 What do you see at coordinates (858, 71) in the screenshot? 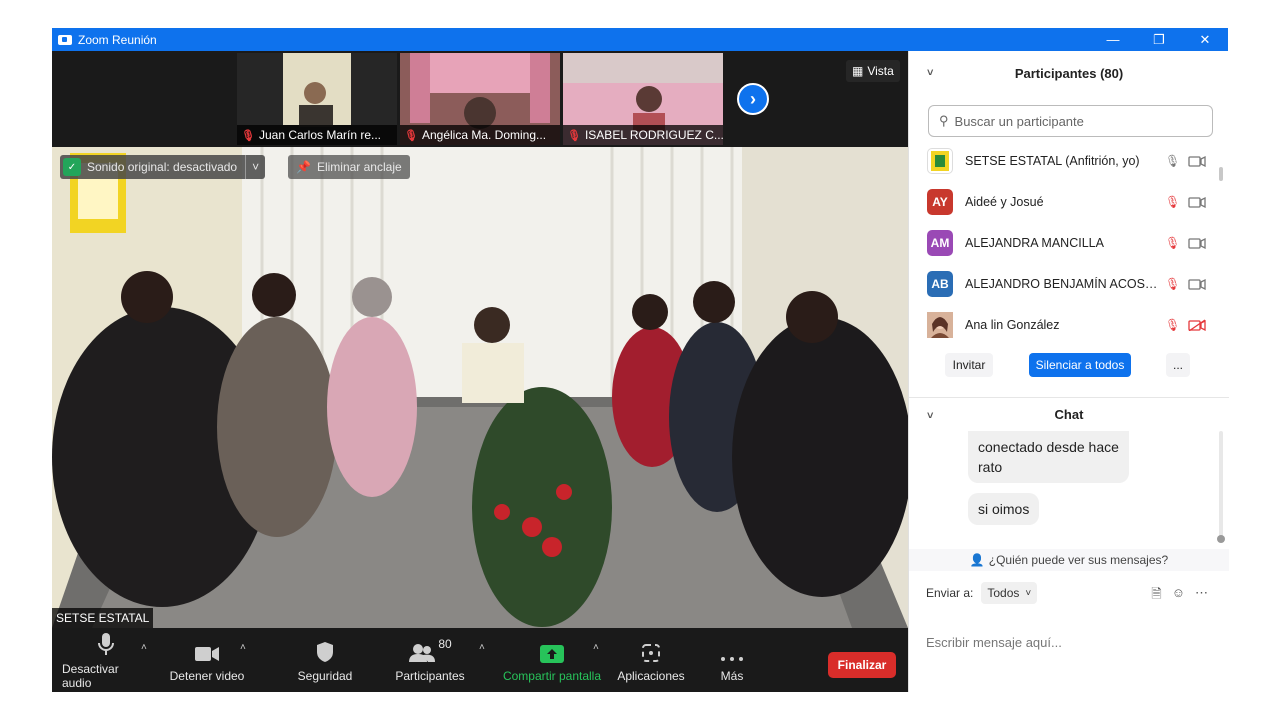
I see `grid-icon: ▦` at bounding box center [858, 71].